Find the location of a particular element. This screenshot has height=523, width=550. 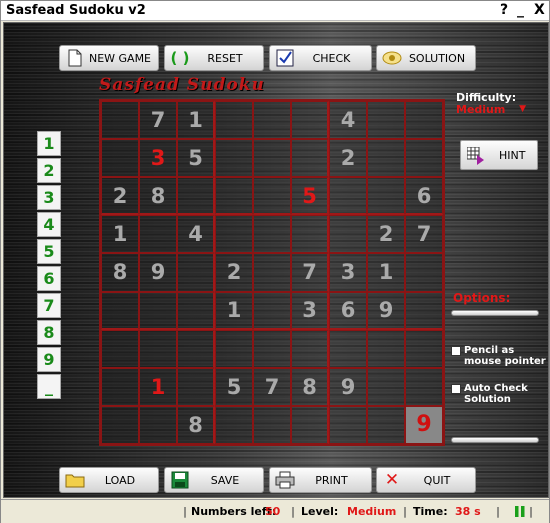

sudoku-cell-r5c6: 7 is located at coordinates (310, 272).